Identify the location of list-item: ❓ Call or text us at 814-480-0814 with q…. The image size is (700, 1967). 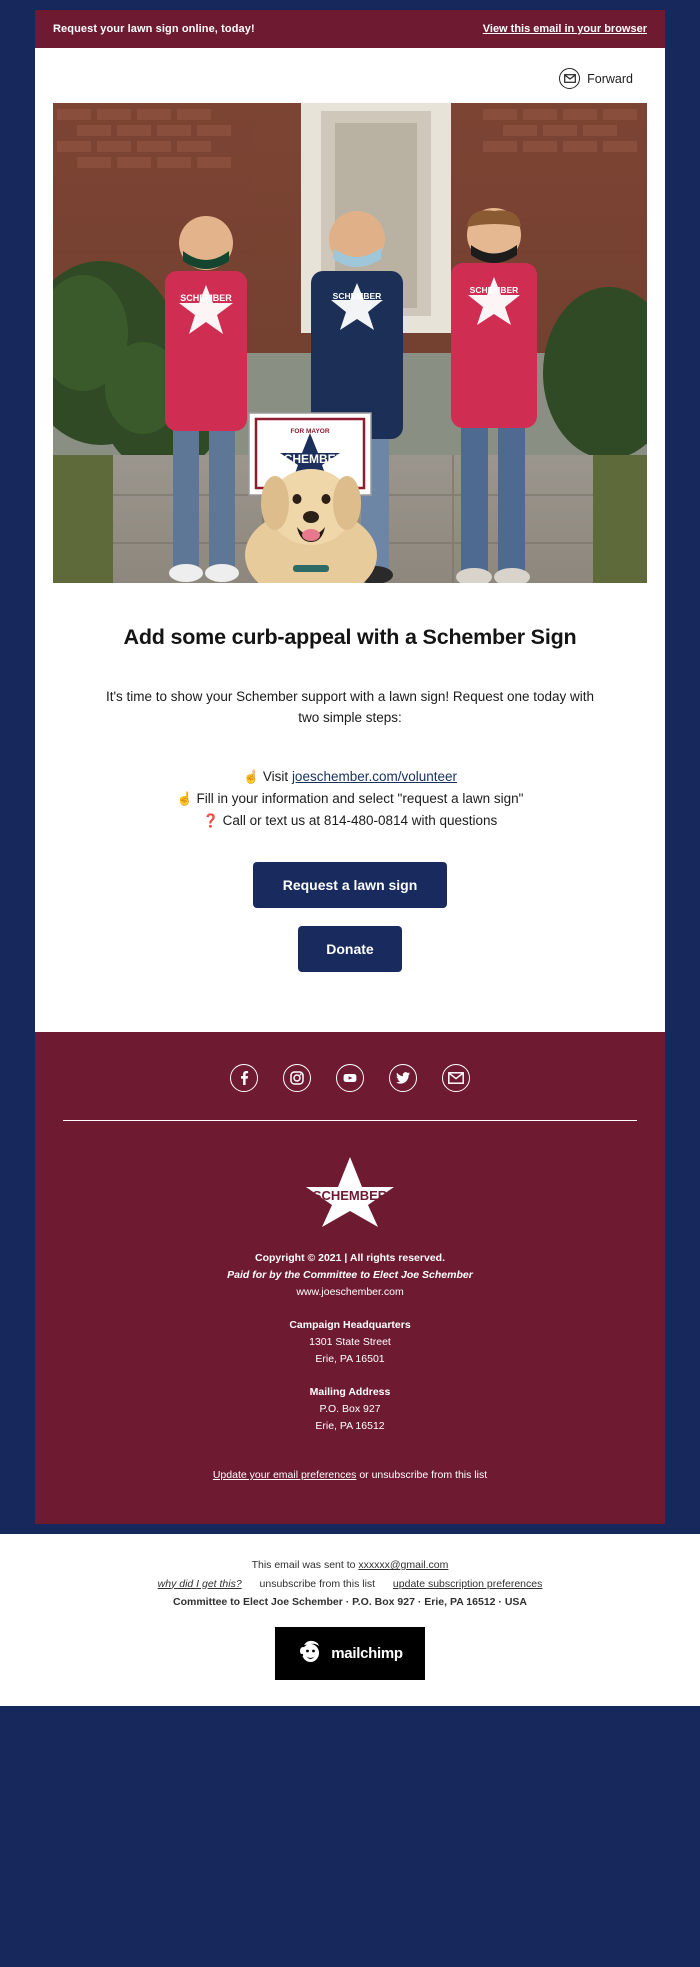
(350, 821).